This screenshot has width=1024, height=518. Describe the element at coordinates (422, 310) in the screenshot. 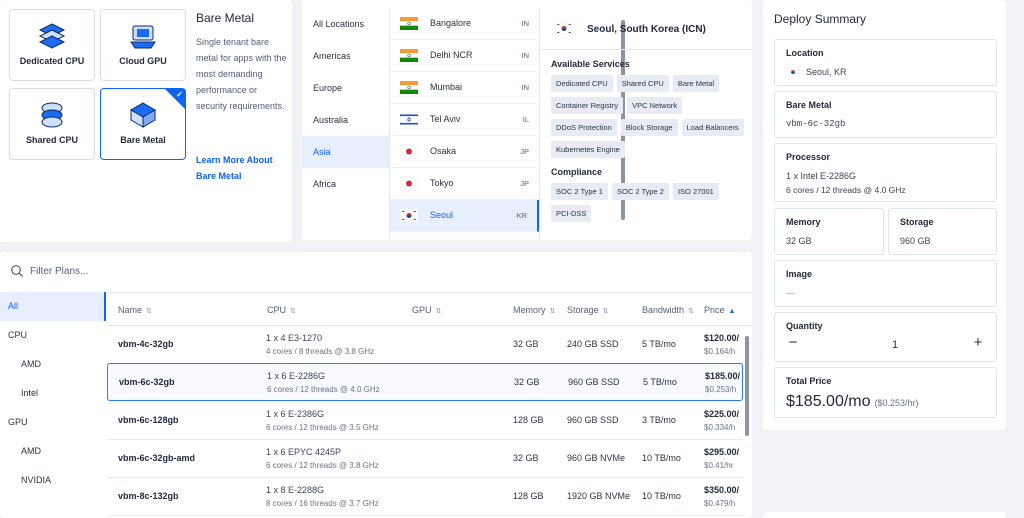

I see `col-label: GPU` at that location.